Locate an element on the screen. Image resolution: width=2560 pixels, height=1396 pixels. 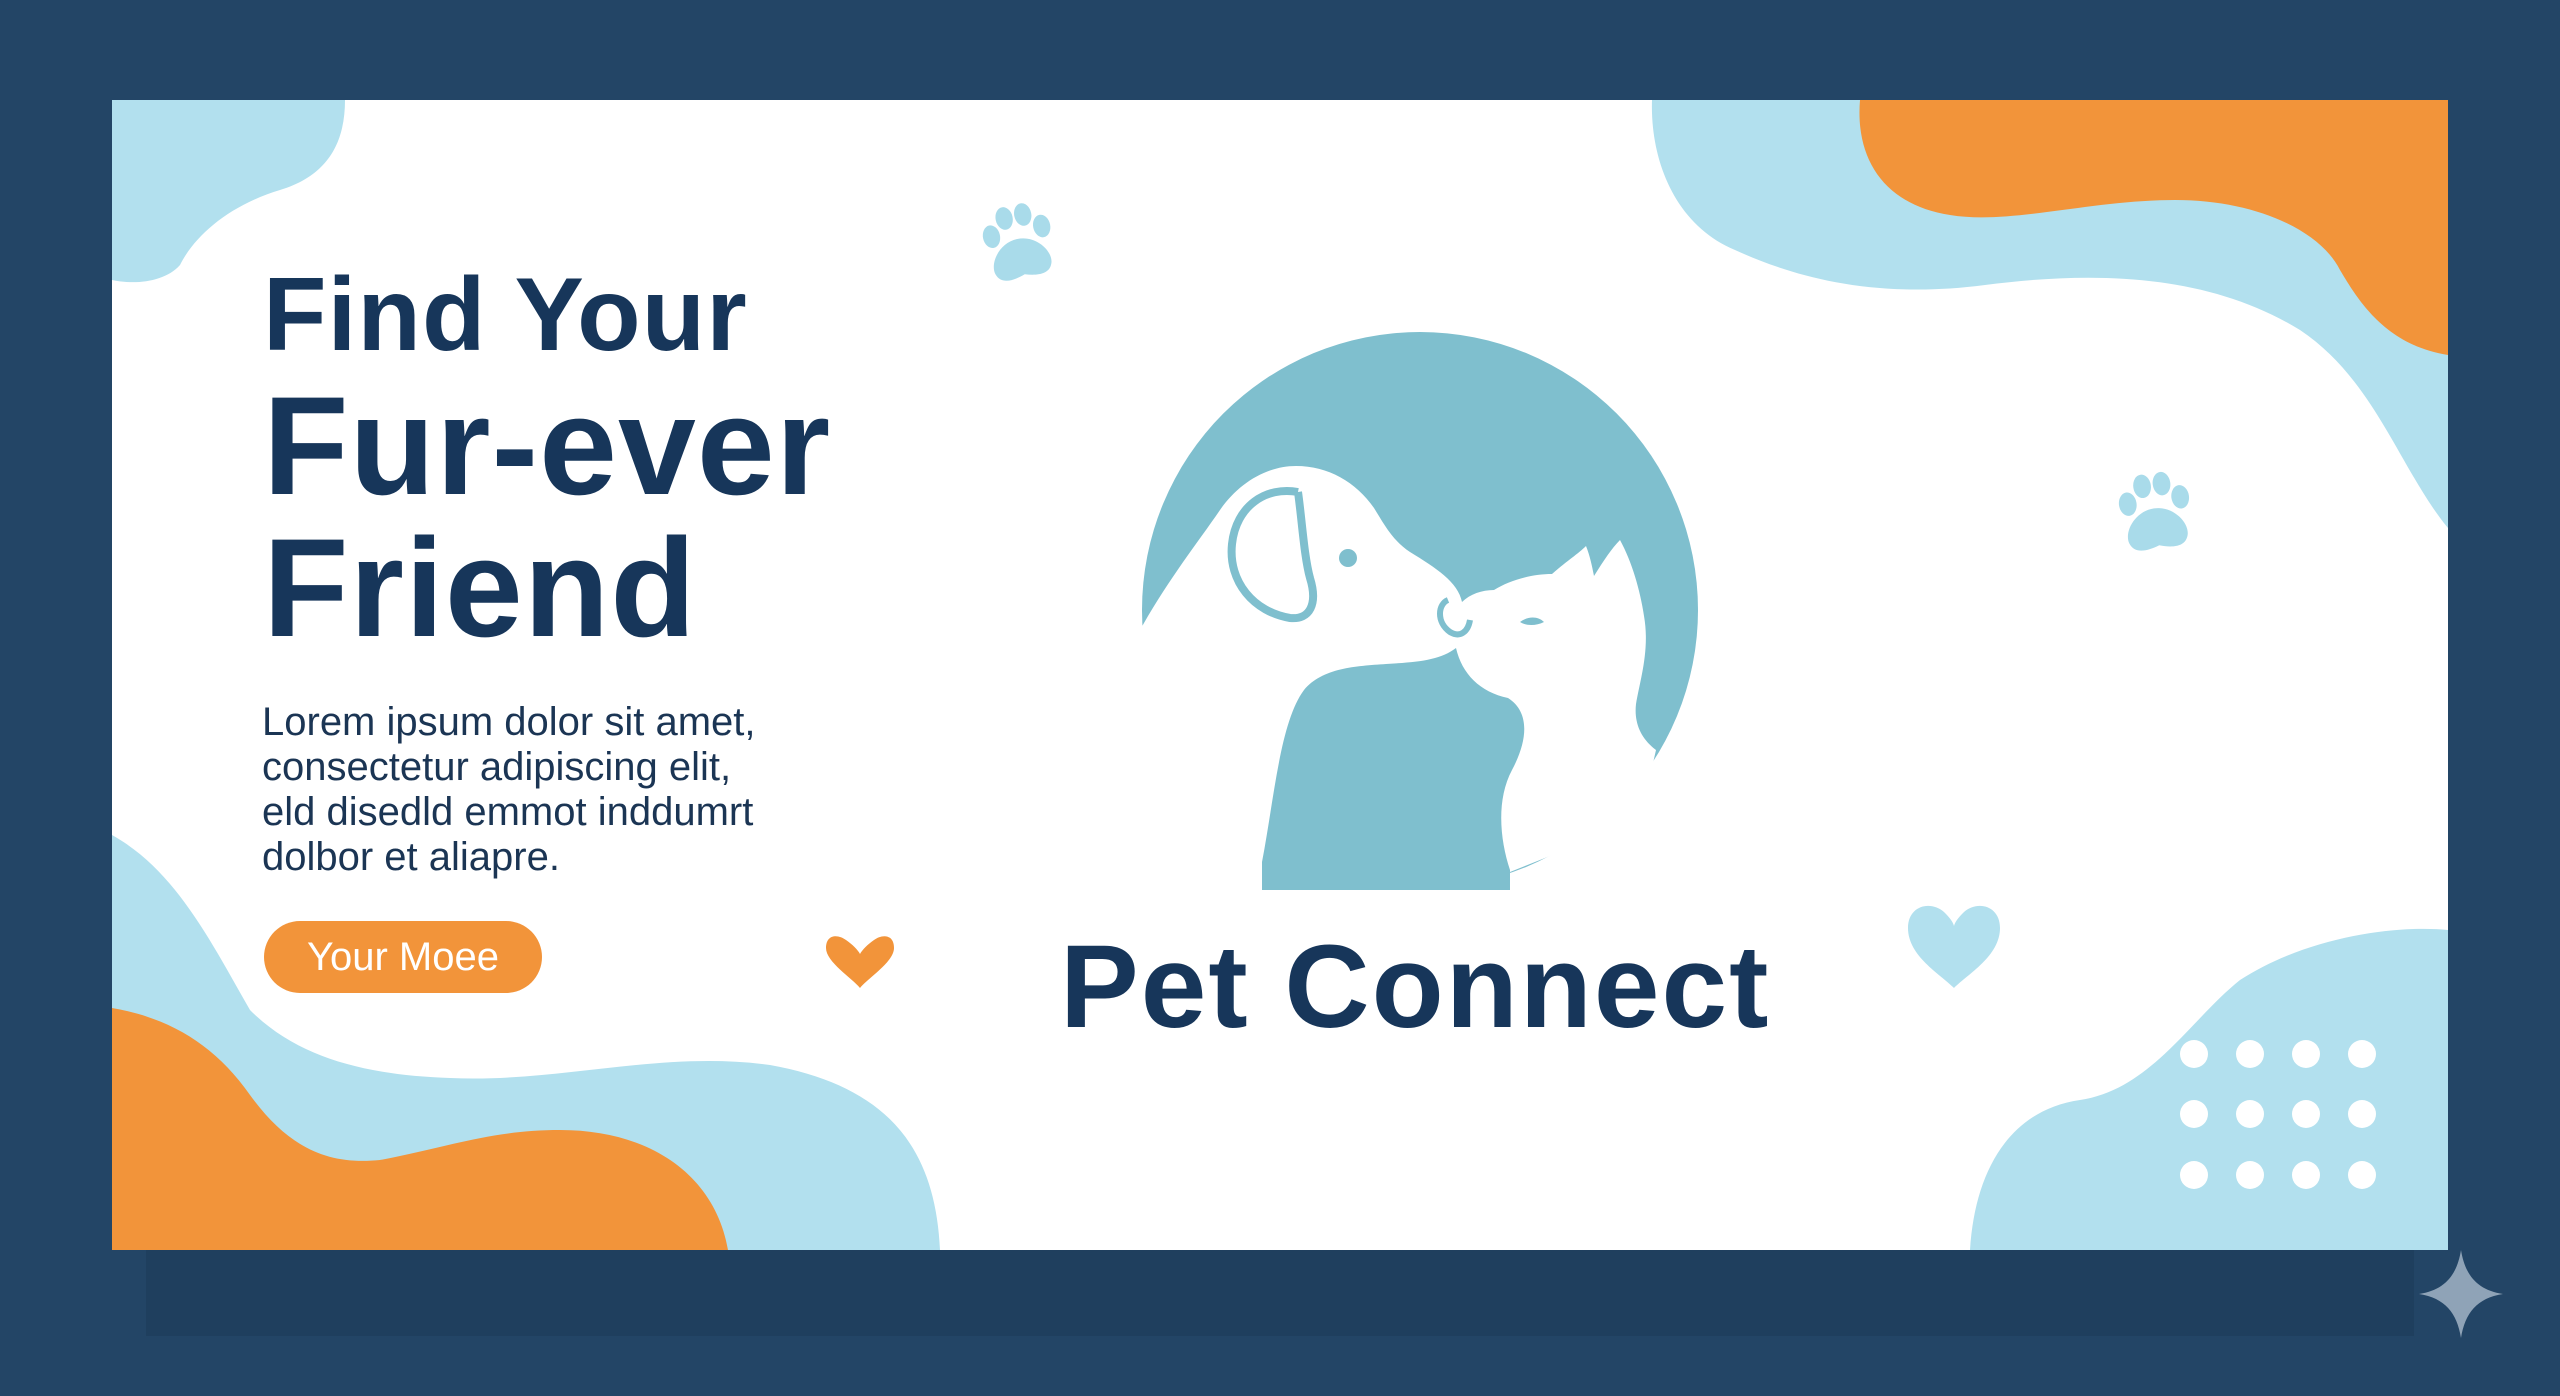
body-text-line: Lorem ipsum dolor sit amet, is located at coordinates (509, 722).